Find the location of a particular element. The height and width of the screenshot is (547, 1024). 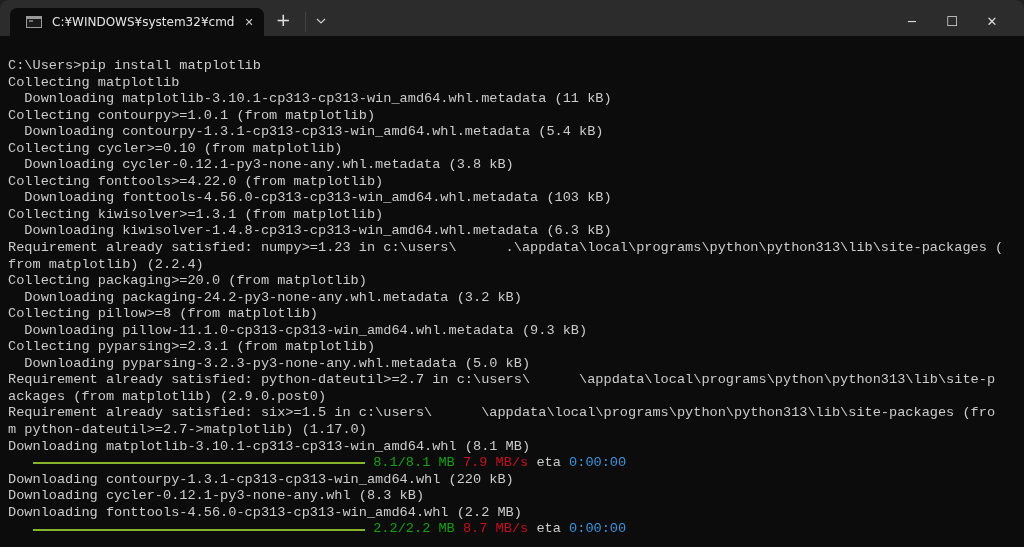

minimize-button: ─ is located at coordinates (912, 18).